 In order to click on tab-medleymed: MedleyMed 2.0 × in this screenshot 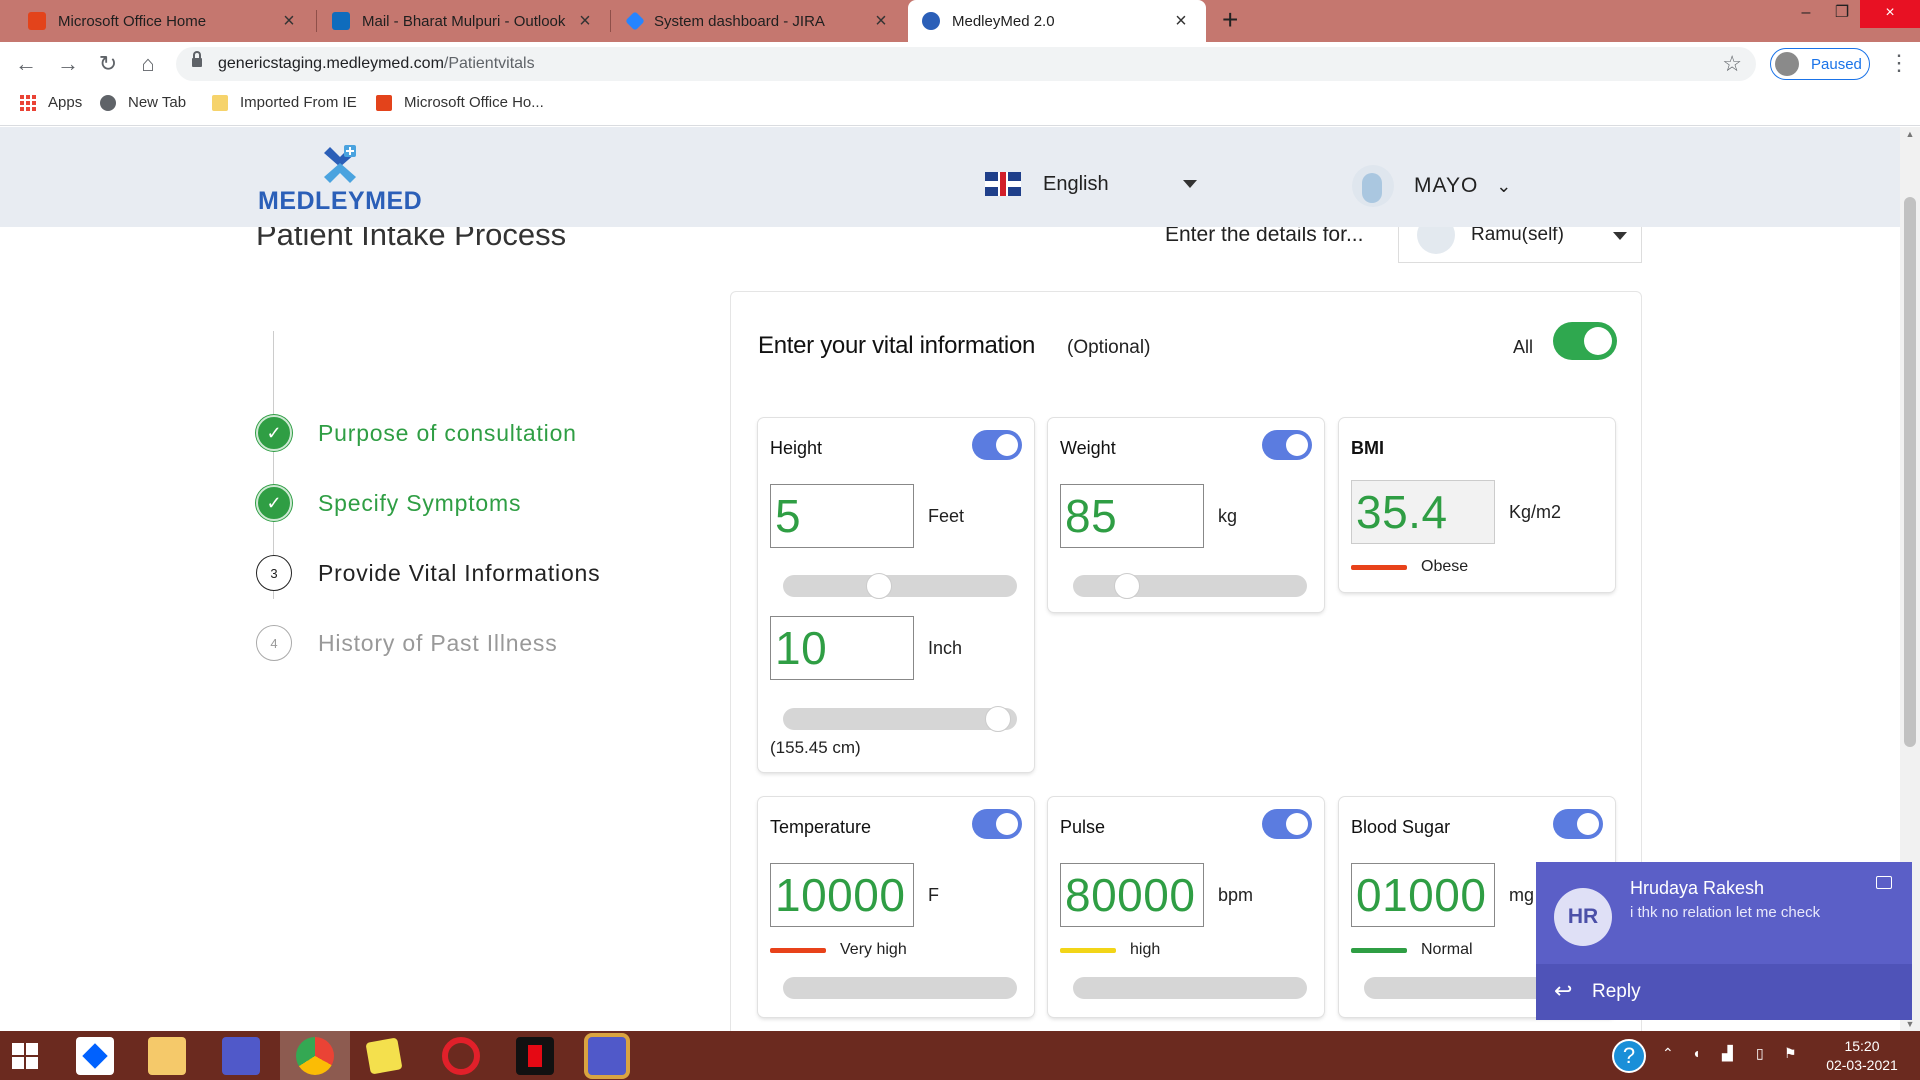, I will do `click(1057, 21)`.